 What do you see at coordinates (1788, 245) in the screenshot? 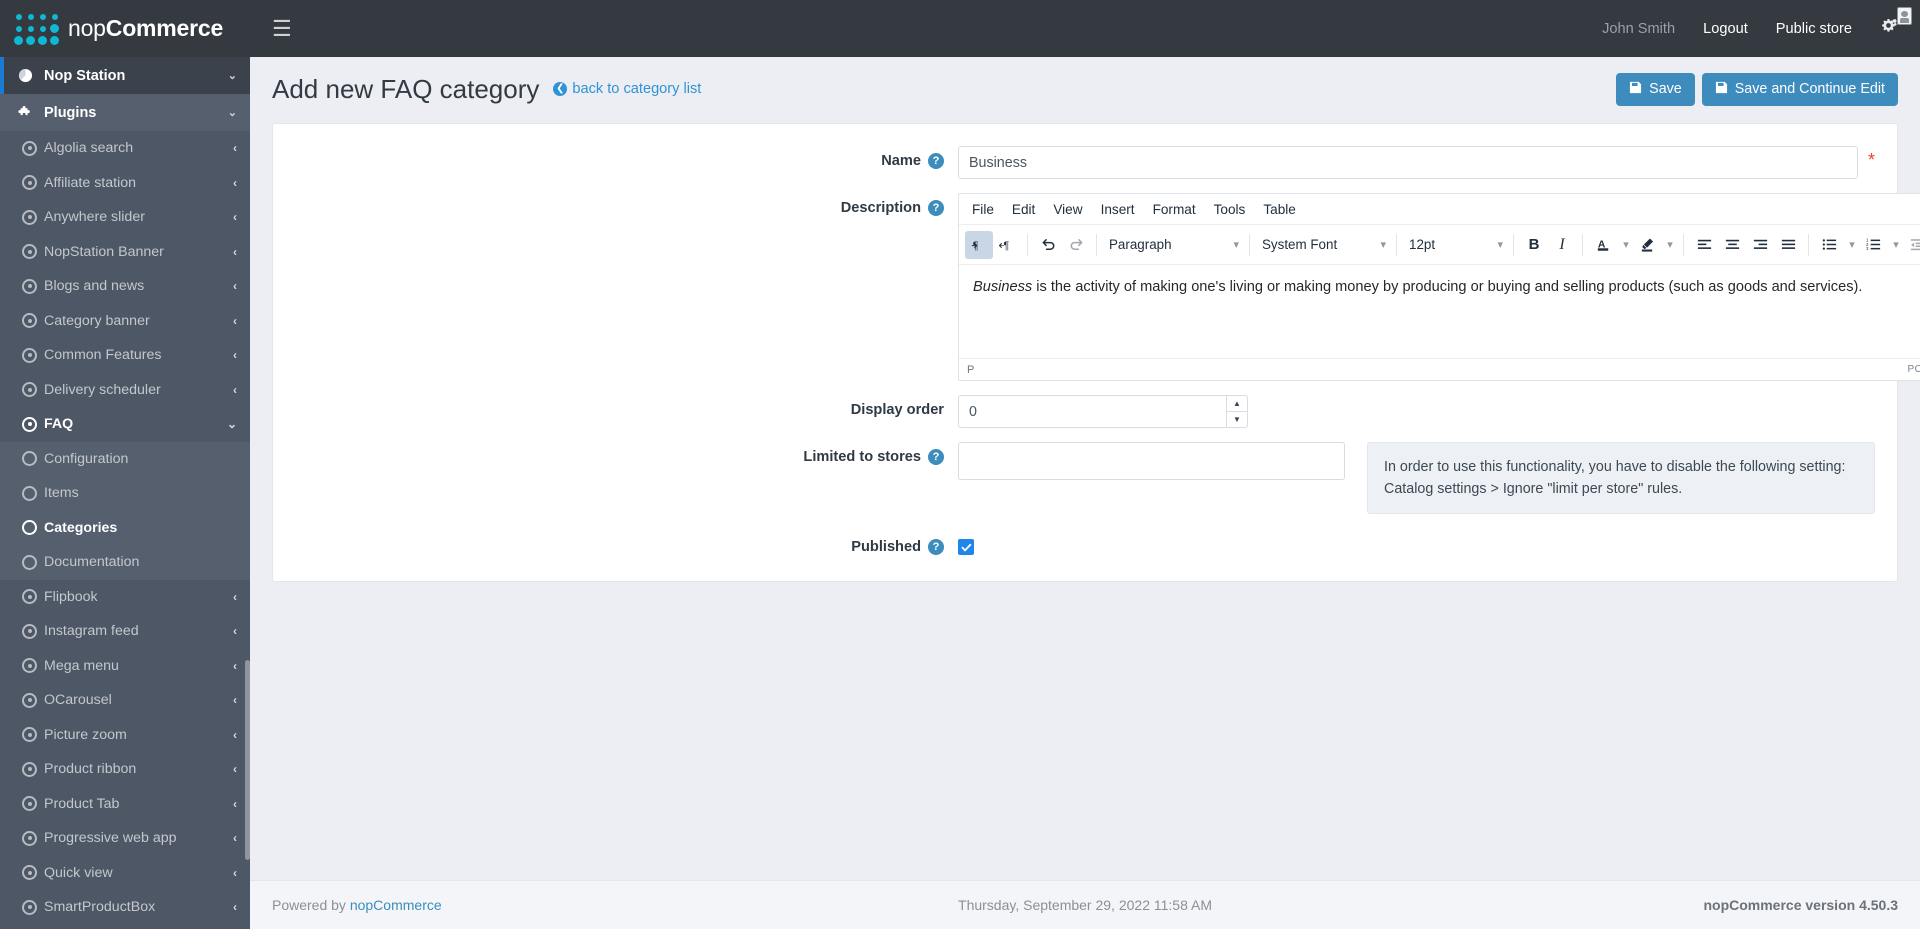
I see `align-justify-icon` at bounding box center [1788, 245].